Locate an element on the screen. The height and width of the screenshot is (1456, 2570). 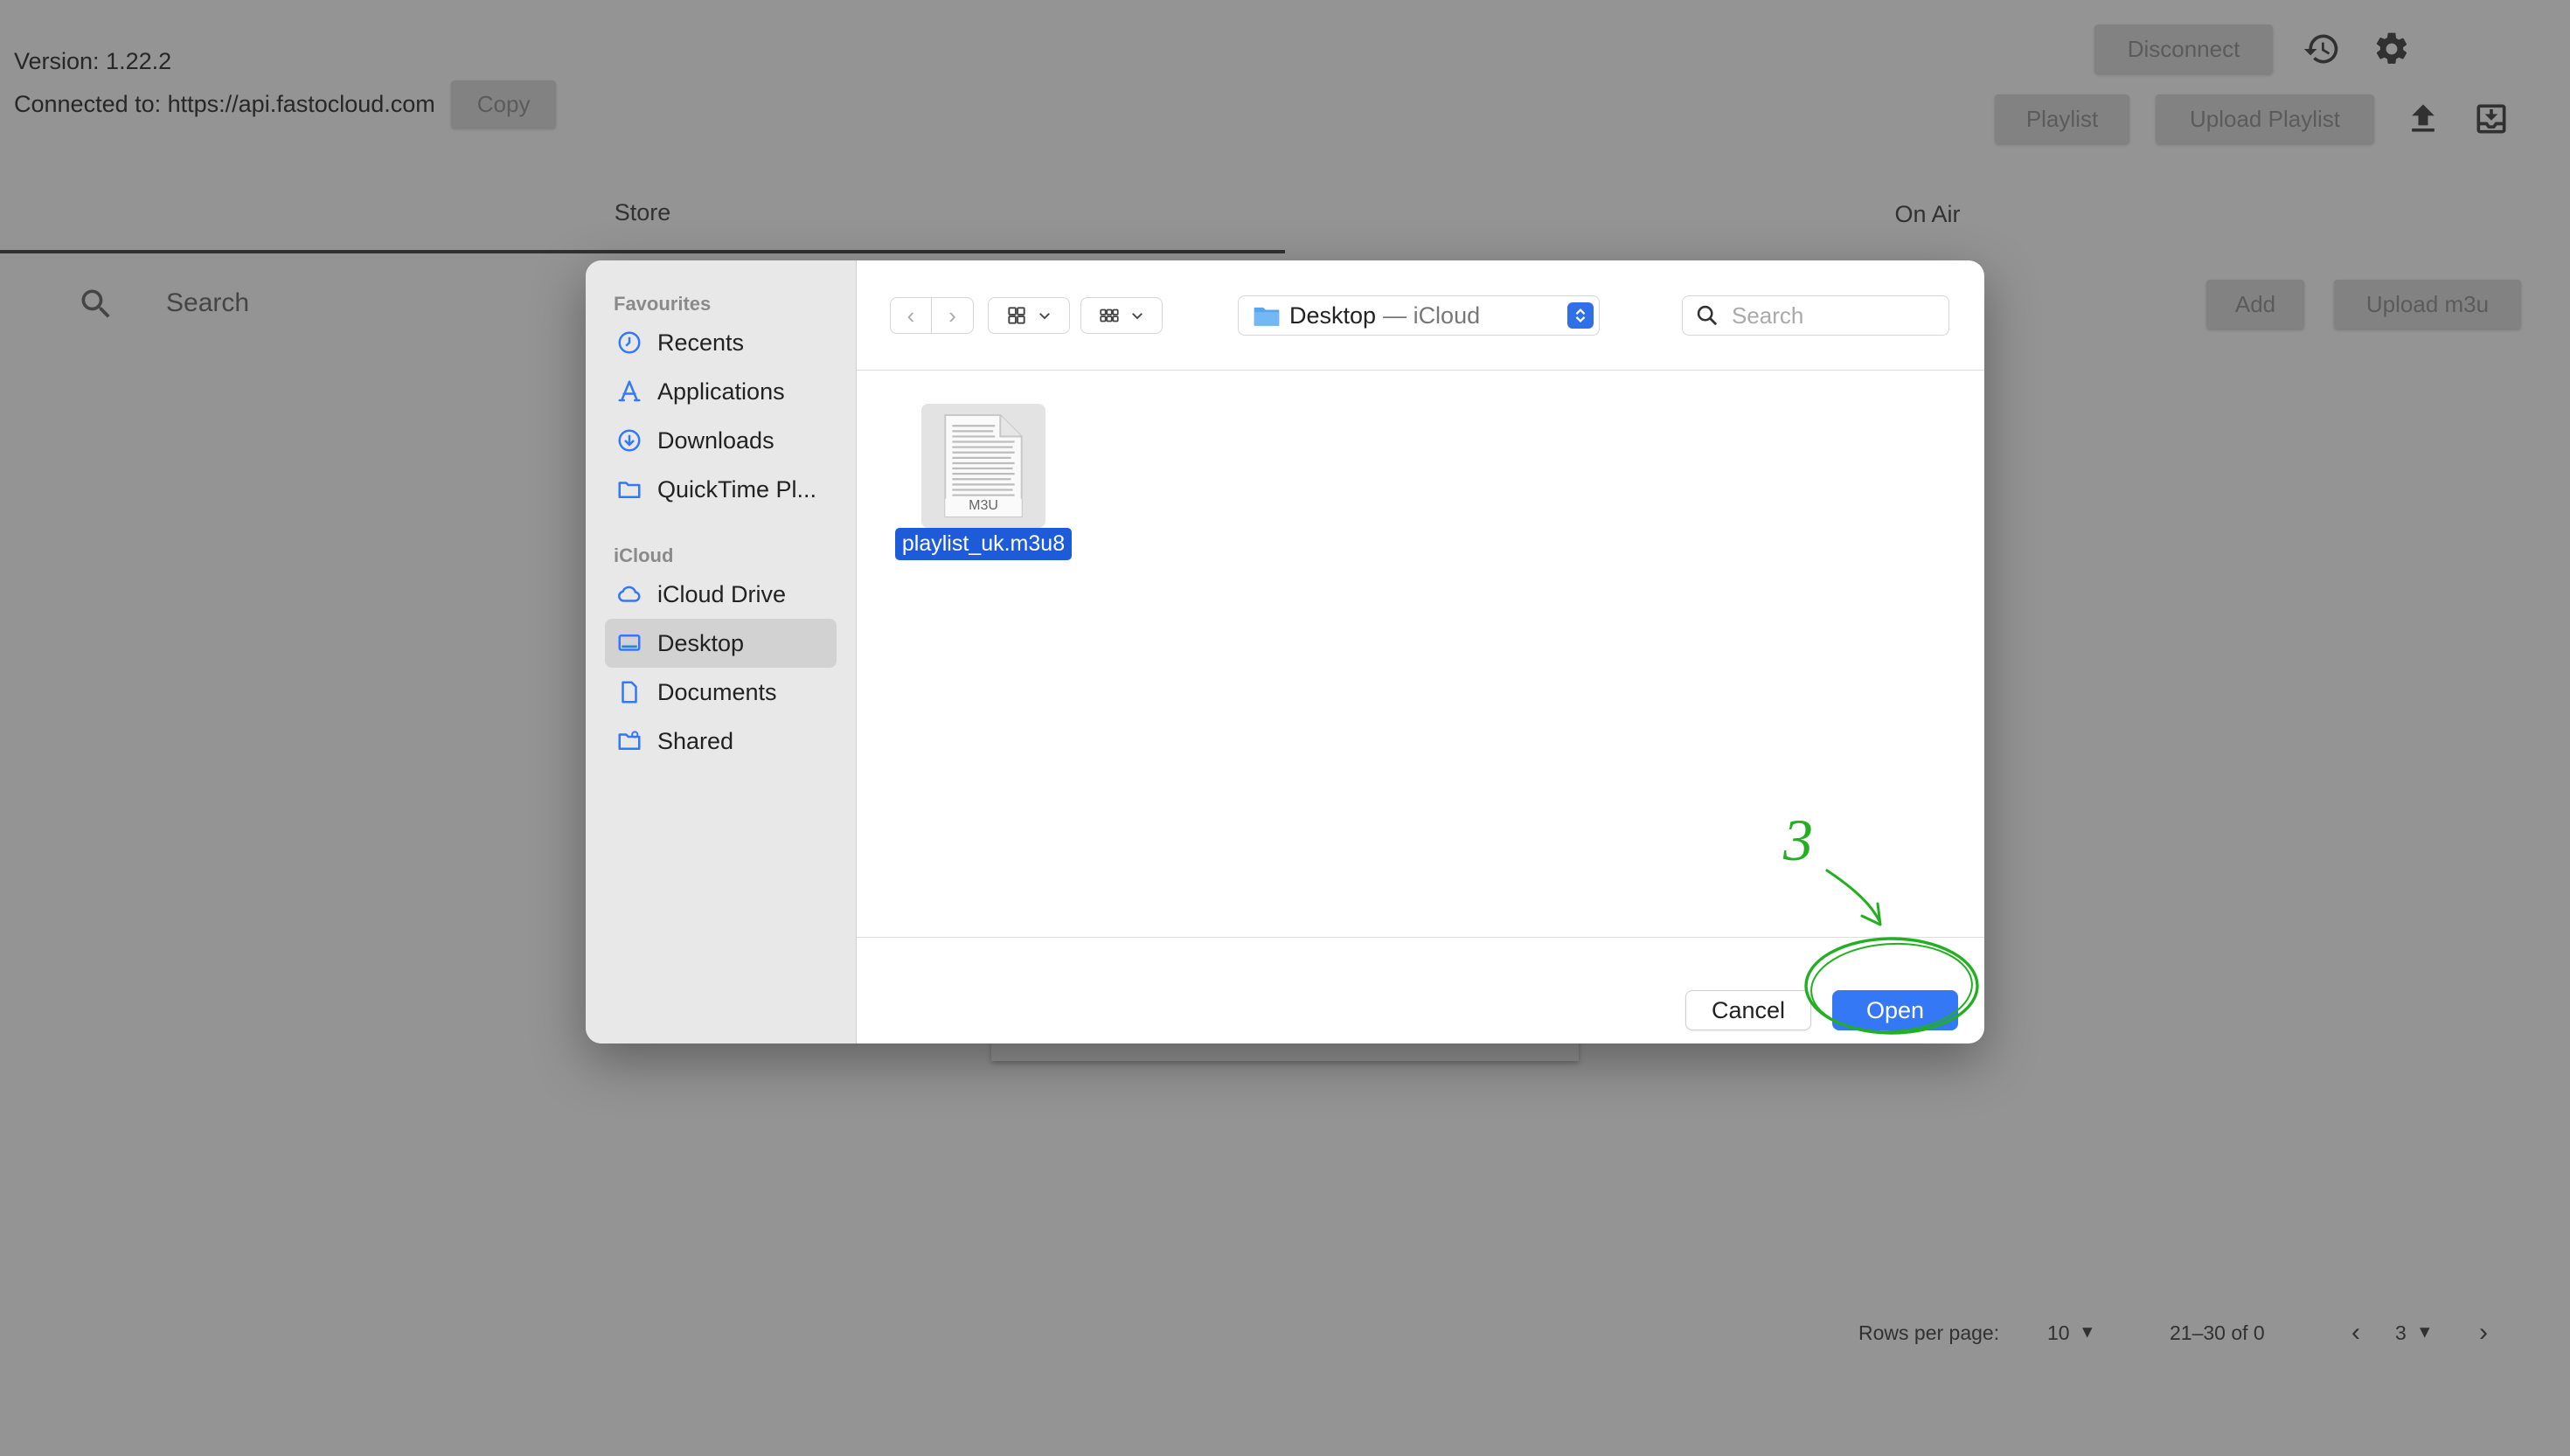
dialog-toolbar: ‹ › Desktop — iCloud Search is located at coordinates (1420, 315).